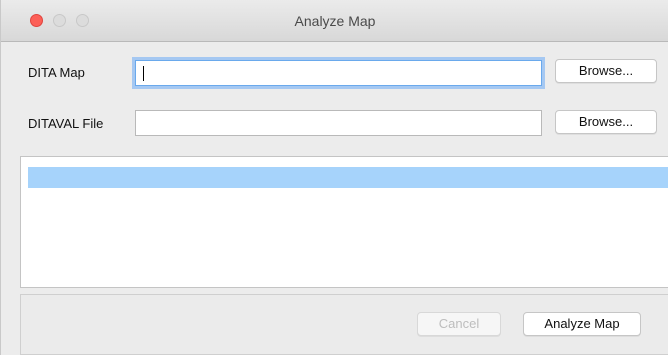  Describe the element at coordinates (338, 123) in the screenshot. I see `ditaval-file-input` at that location.